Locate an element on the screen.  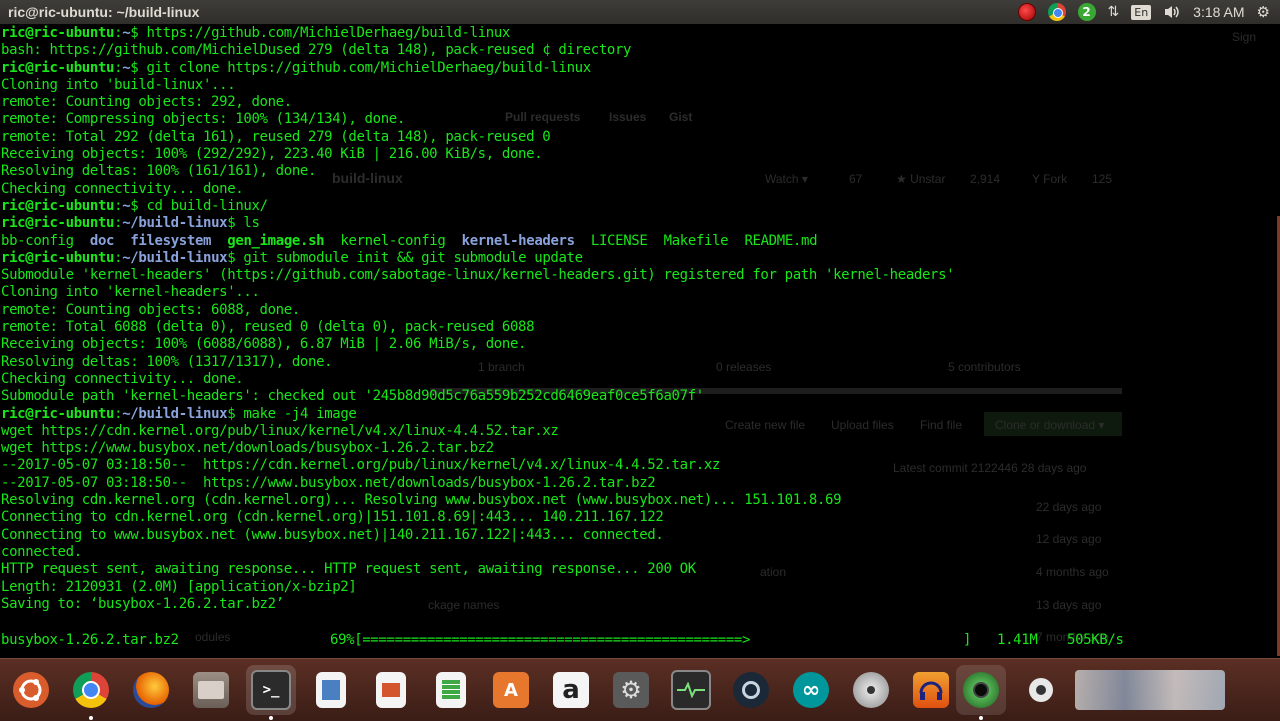
ghost-label: Sign is located at coordinates (1244, 37).